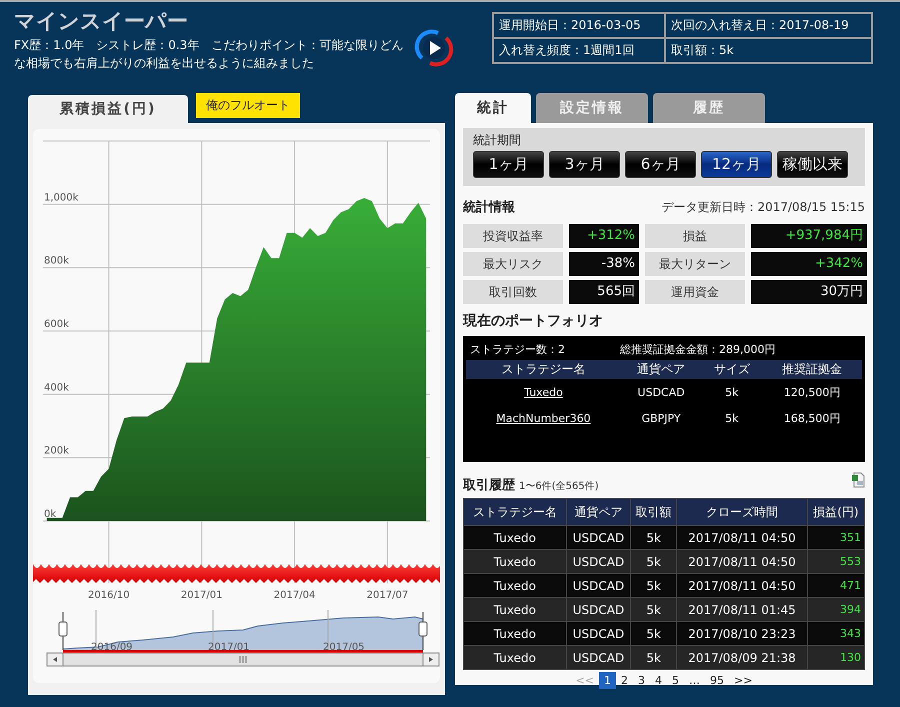 Image resolution: width=900 pixels, height=707 pixels. Describe the element at coordinates (493, 108) in the screenshot. I see `tab: 統計` at that location.